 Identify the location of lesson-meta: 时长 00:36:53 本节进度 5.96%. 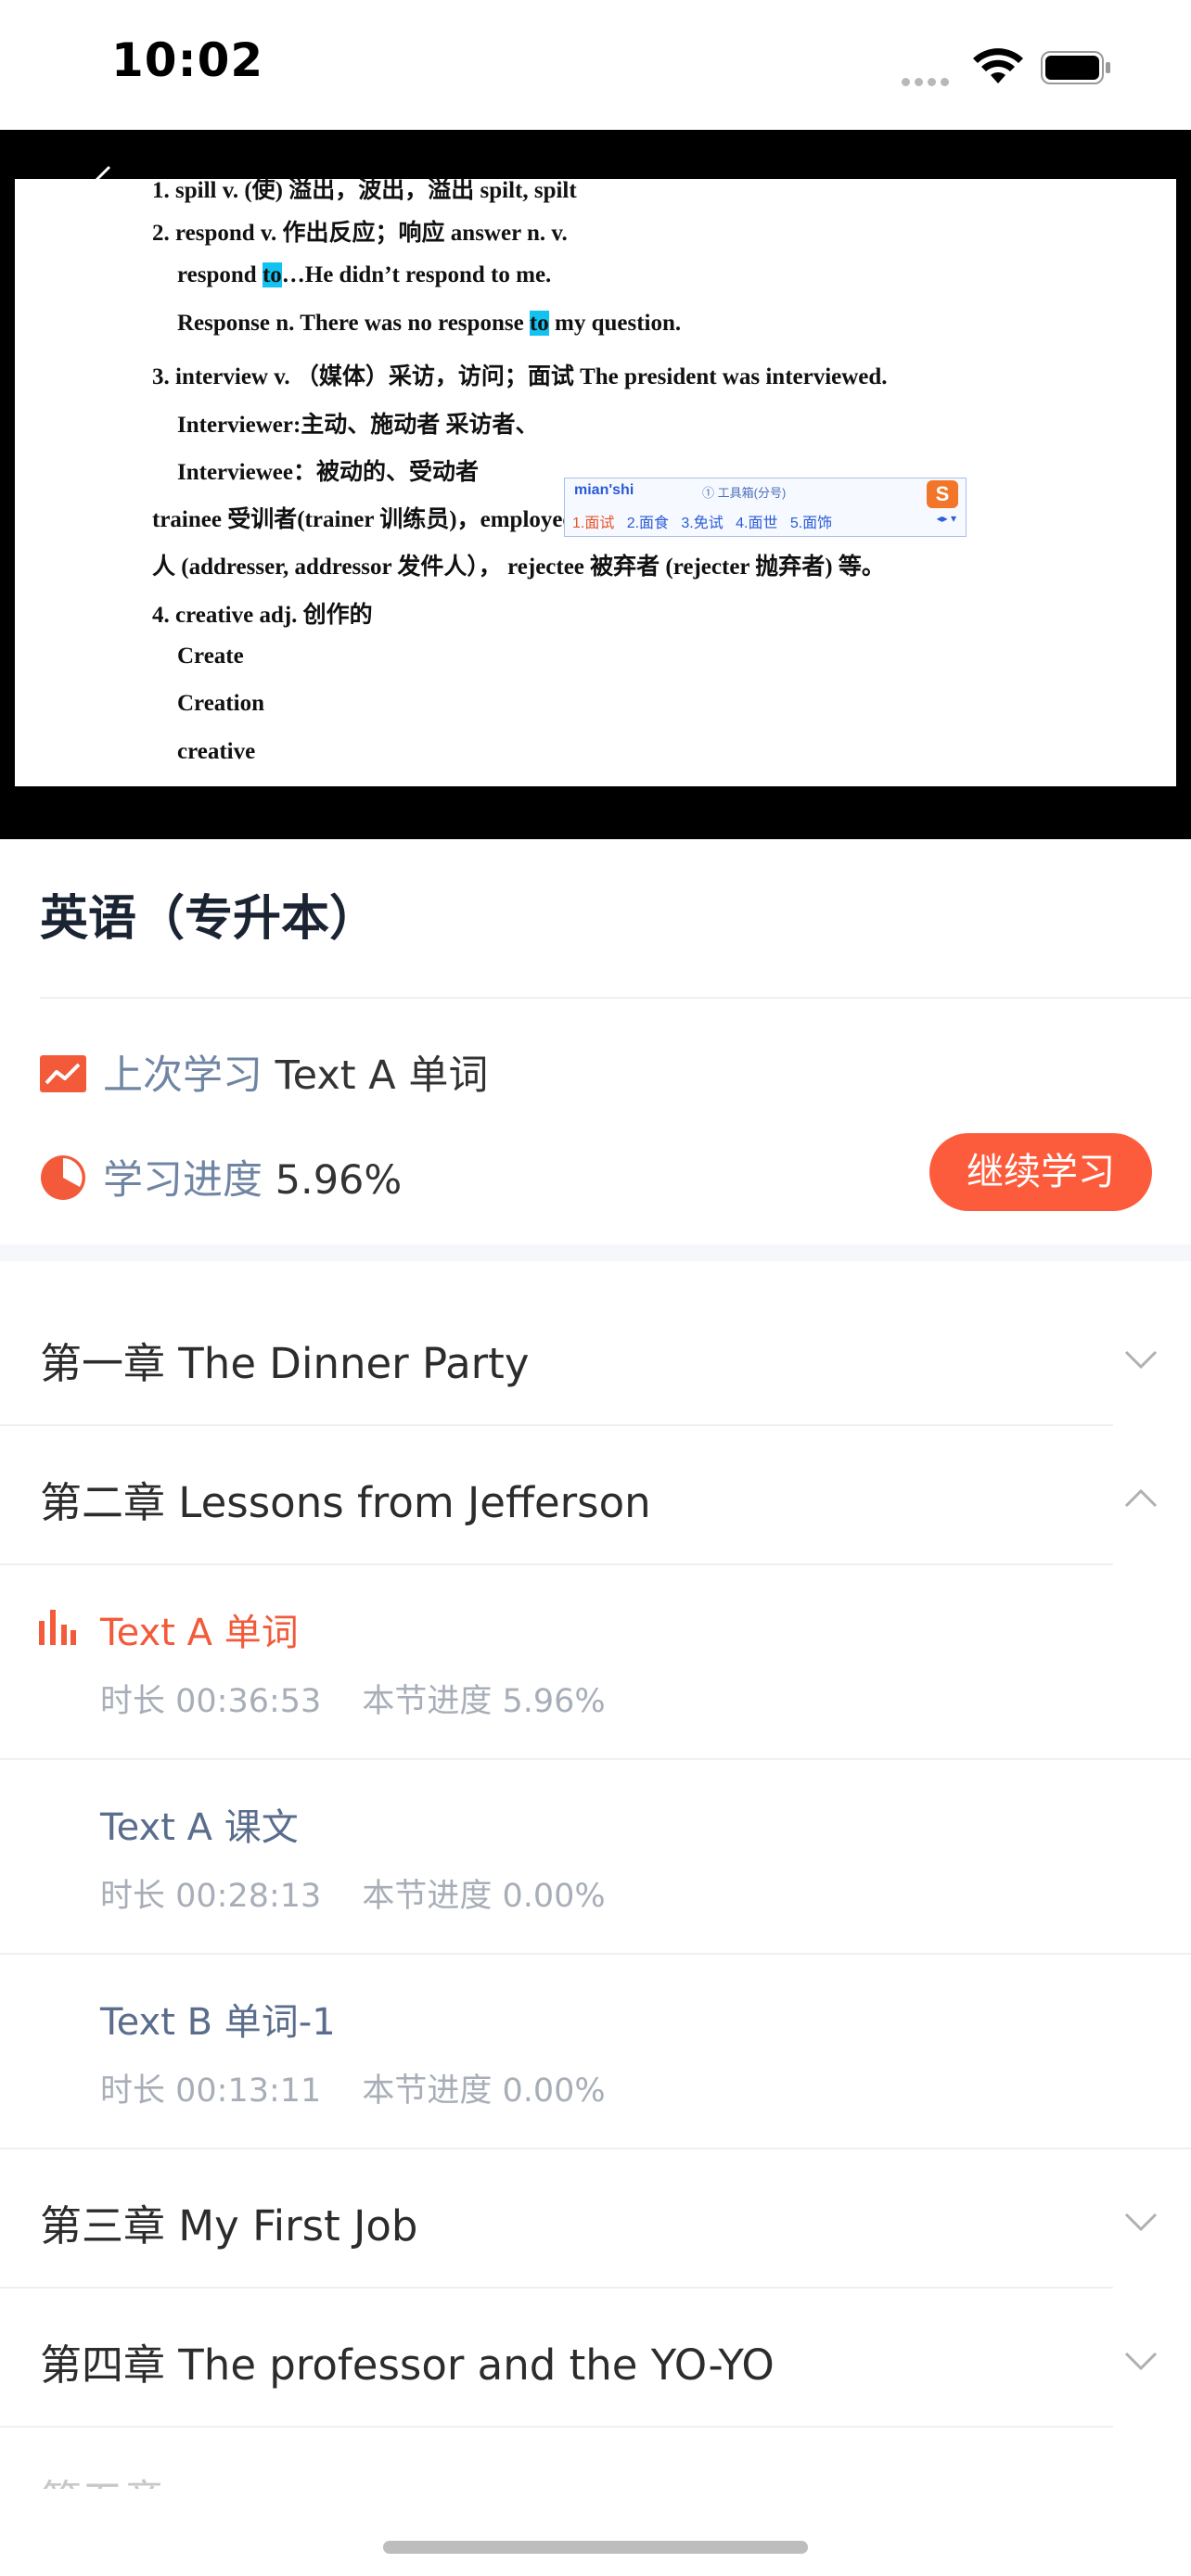
(353, 1701).